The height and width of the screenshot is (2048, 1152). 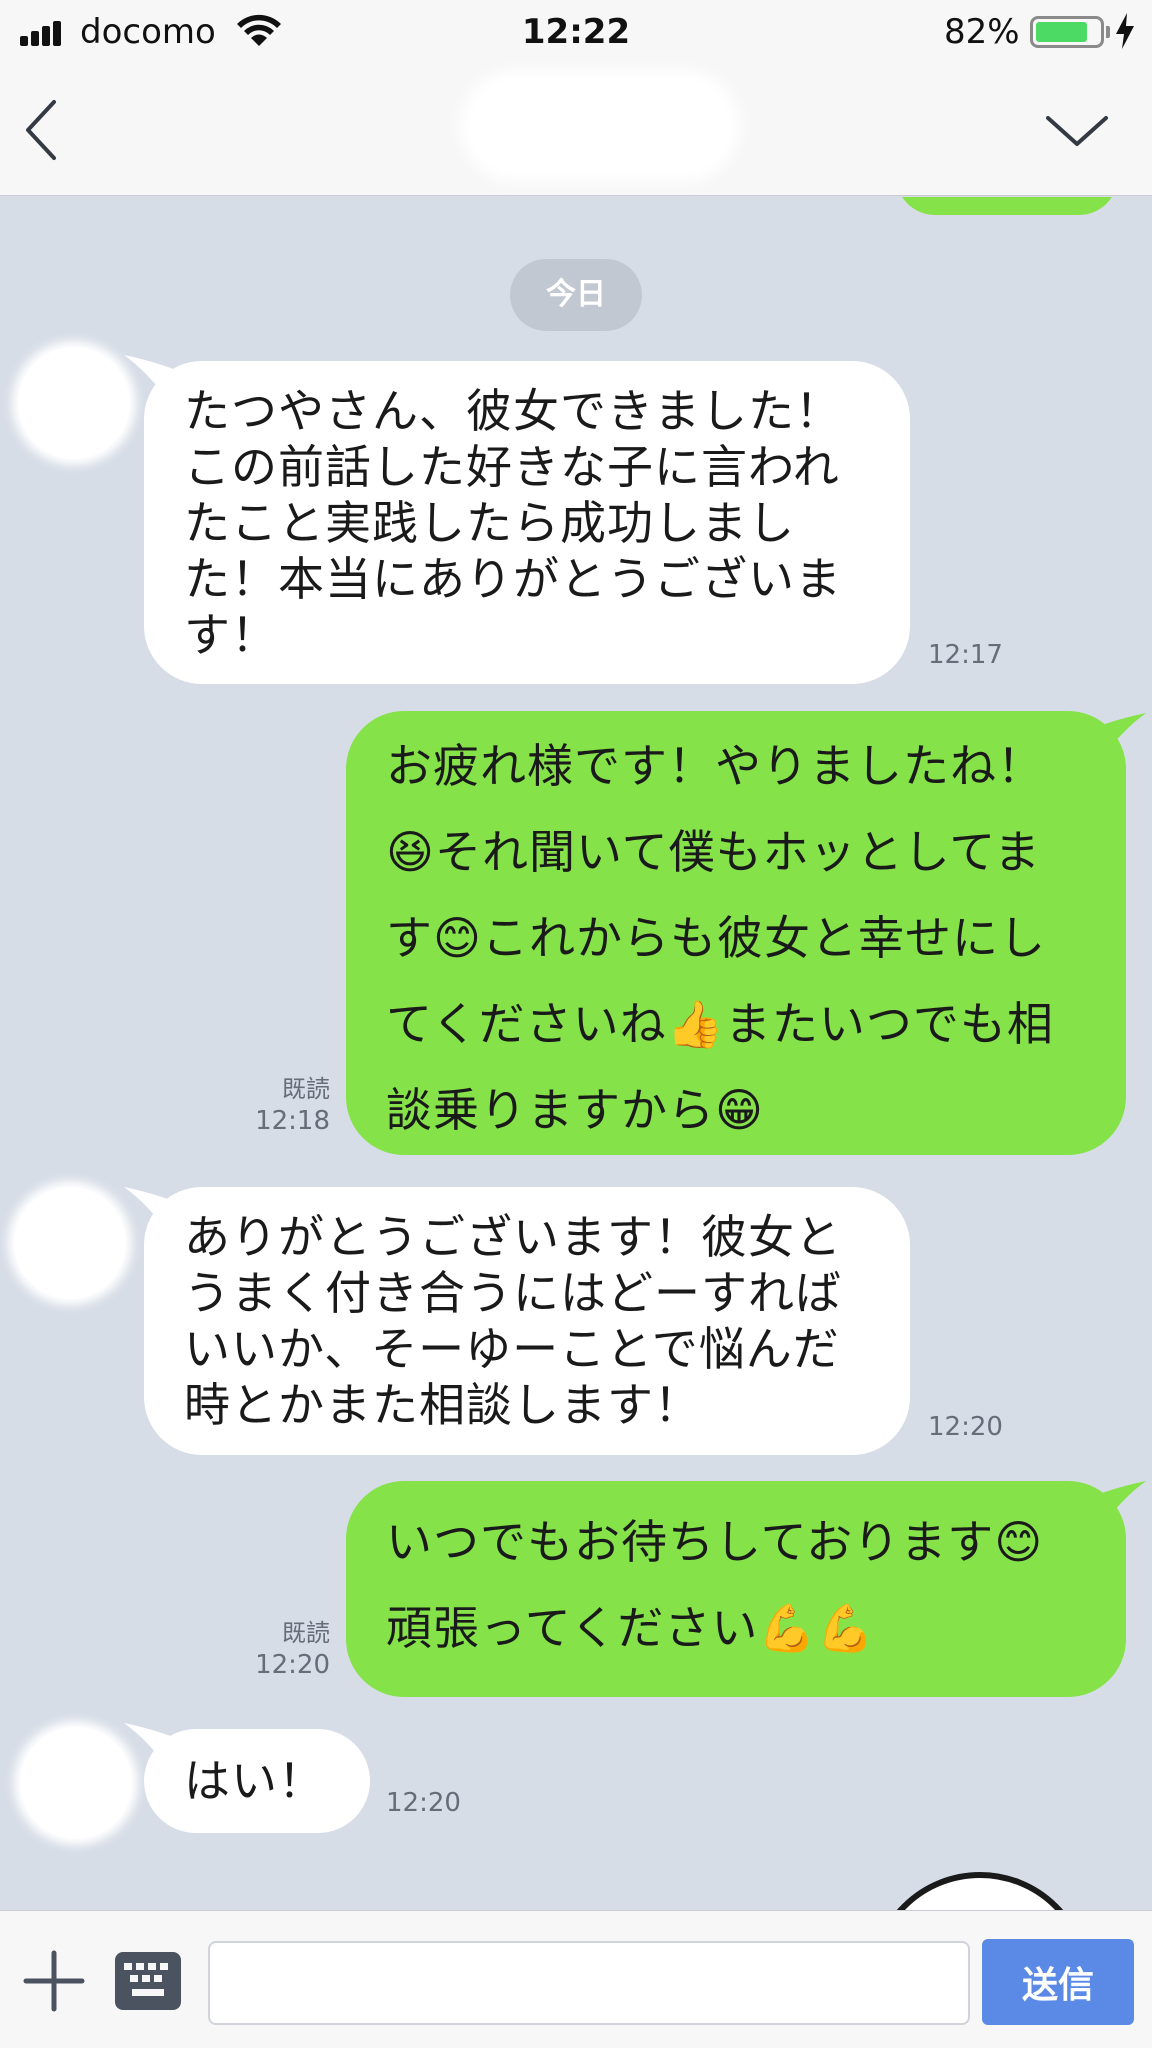 What do you see at coordinates (1125, 31) in the screenshot?
I see `charging-bolt-icon` at bounding box center [1125, 31].